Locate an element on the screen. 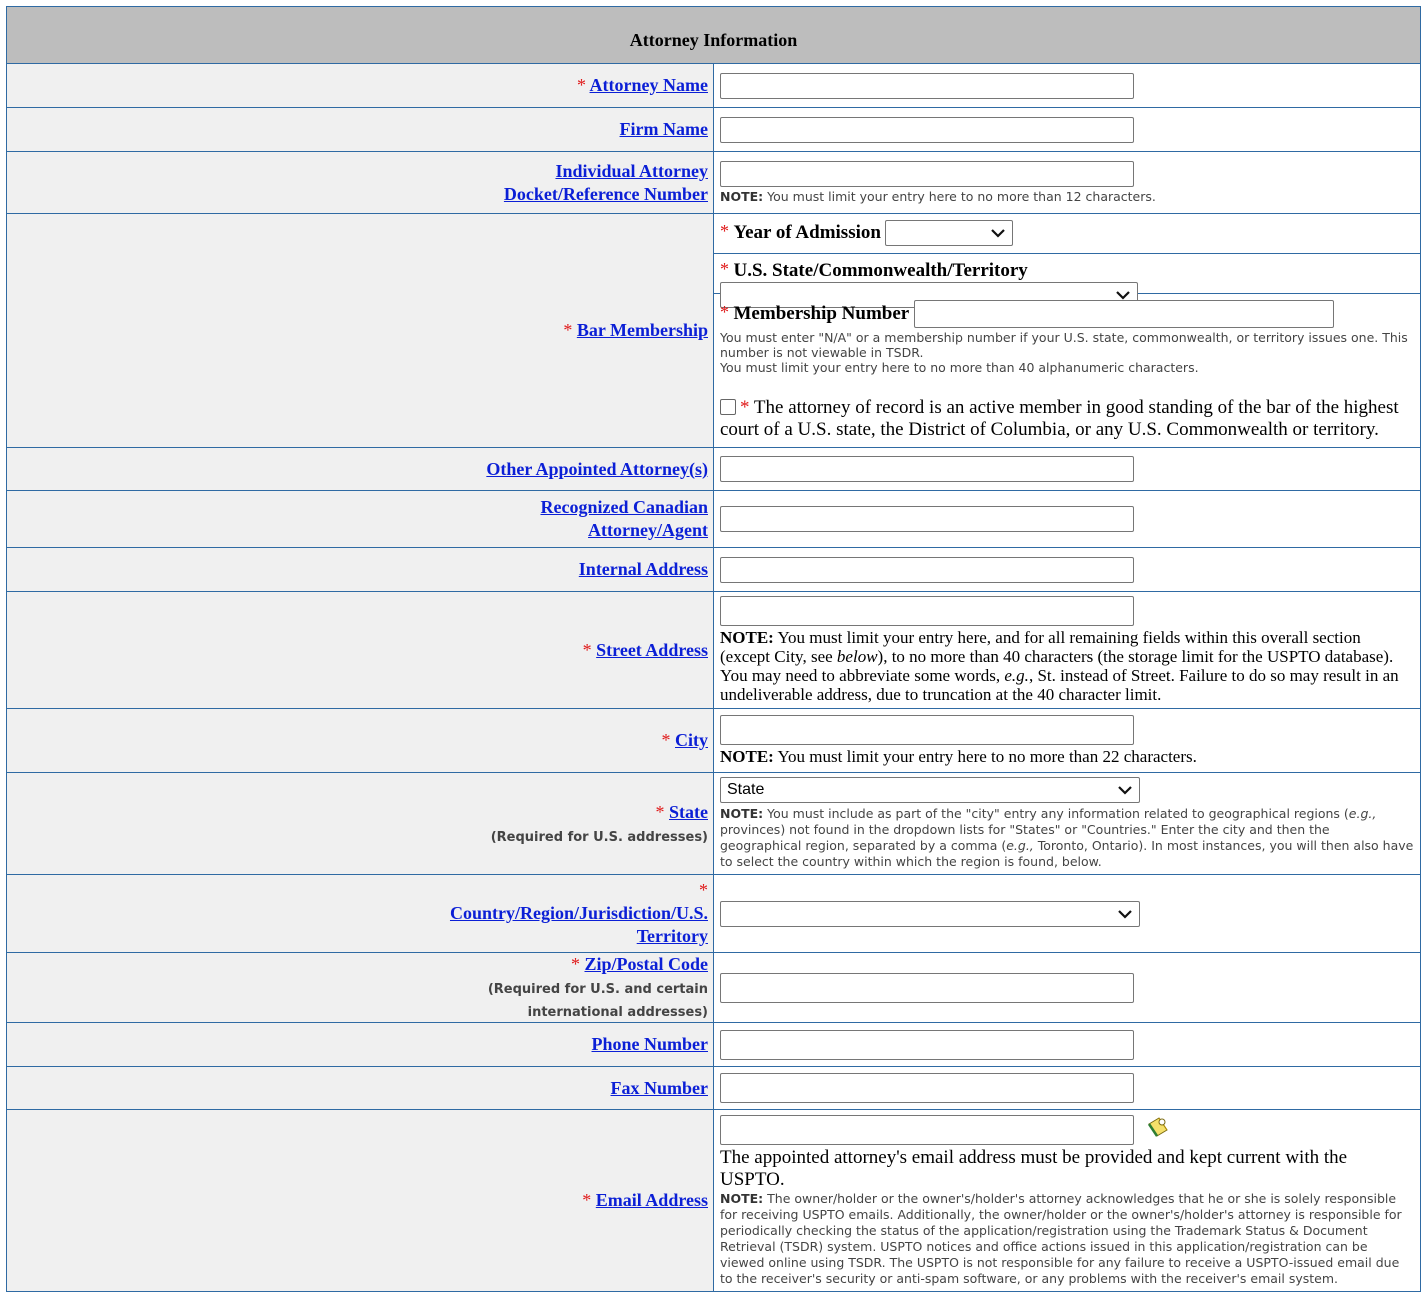  row-phone: Phone Number is located at coordinates (713, 1044).